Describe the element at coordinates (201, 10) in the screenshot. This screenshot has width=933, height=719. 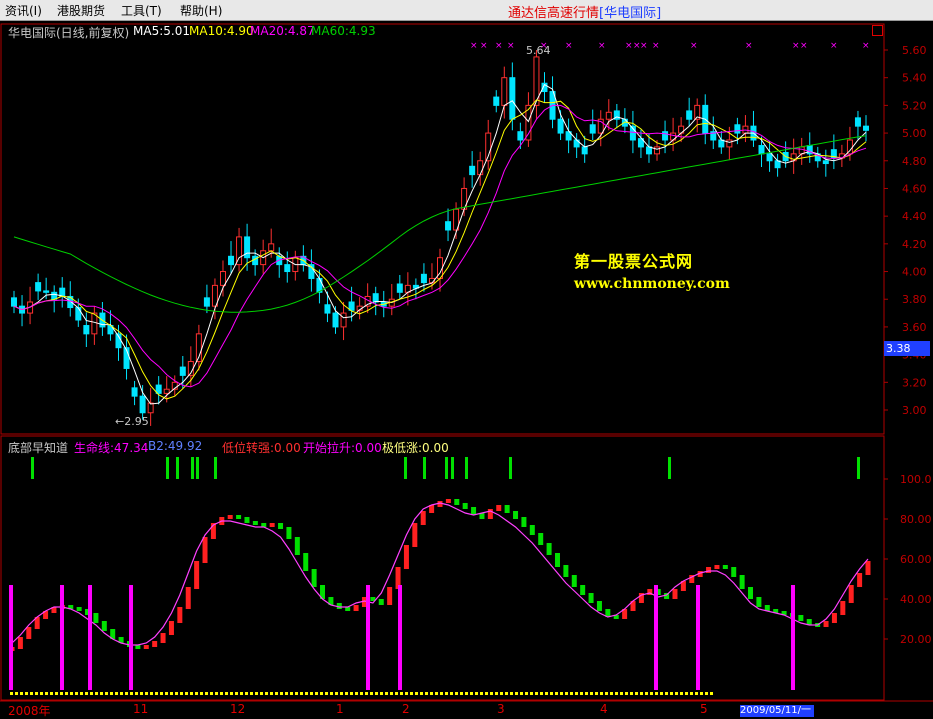
I see `menu-item-help: 帮助(H)` at that location.